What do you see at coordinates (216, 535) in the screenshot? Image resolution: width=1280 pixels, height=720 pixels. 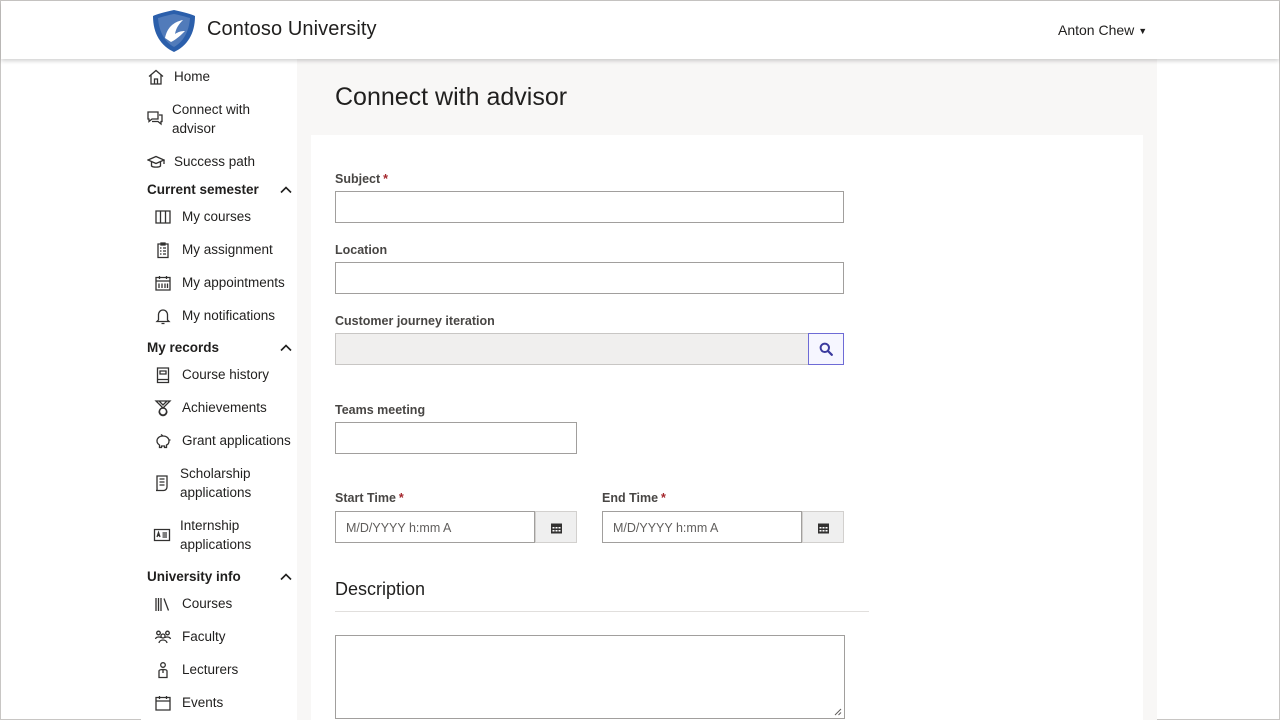 I see `sidebar-item-label: Internship applications` at bounding box center [216, 535].